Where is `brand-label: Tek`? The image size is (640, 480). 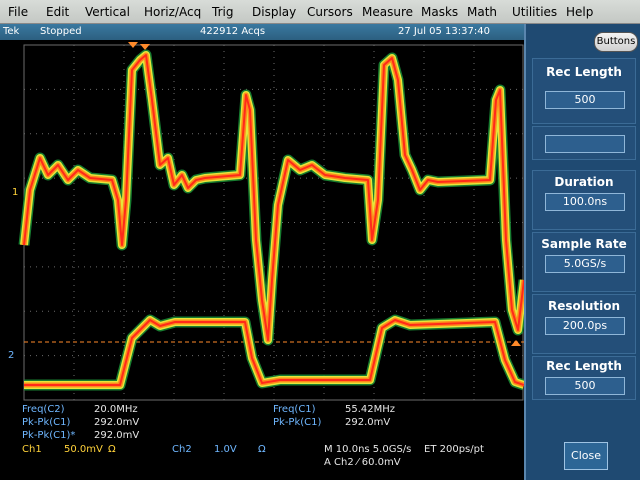
brand-label: Tek is located at coordinates (11, 31).